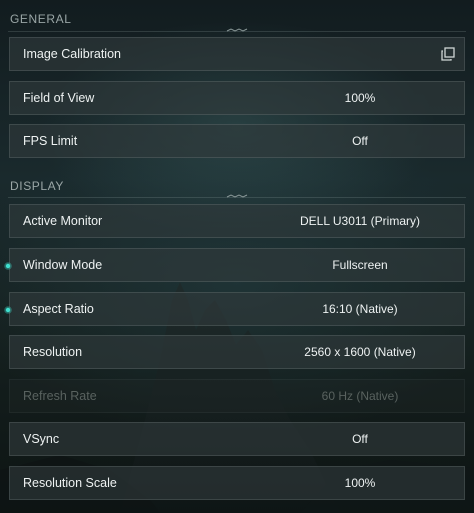  Describe the element at coordinates (237, 396) in the screenshot. I see `setting-row-refresh-rate: Refresh Rate 60 Hz (Native)` at that location.